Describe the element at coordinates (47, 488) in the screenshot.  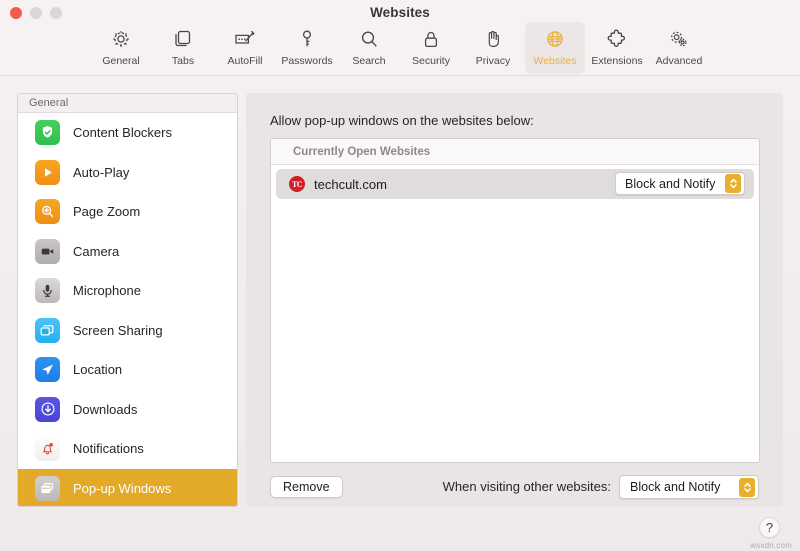
I see `windows-icon` at that location.